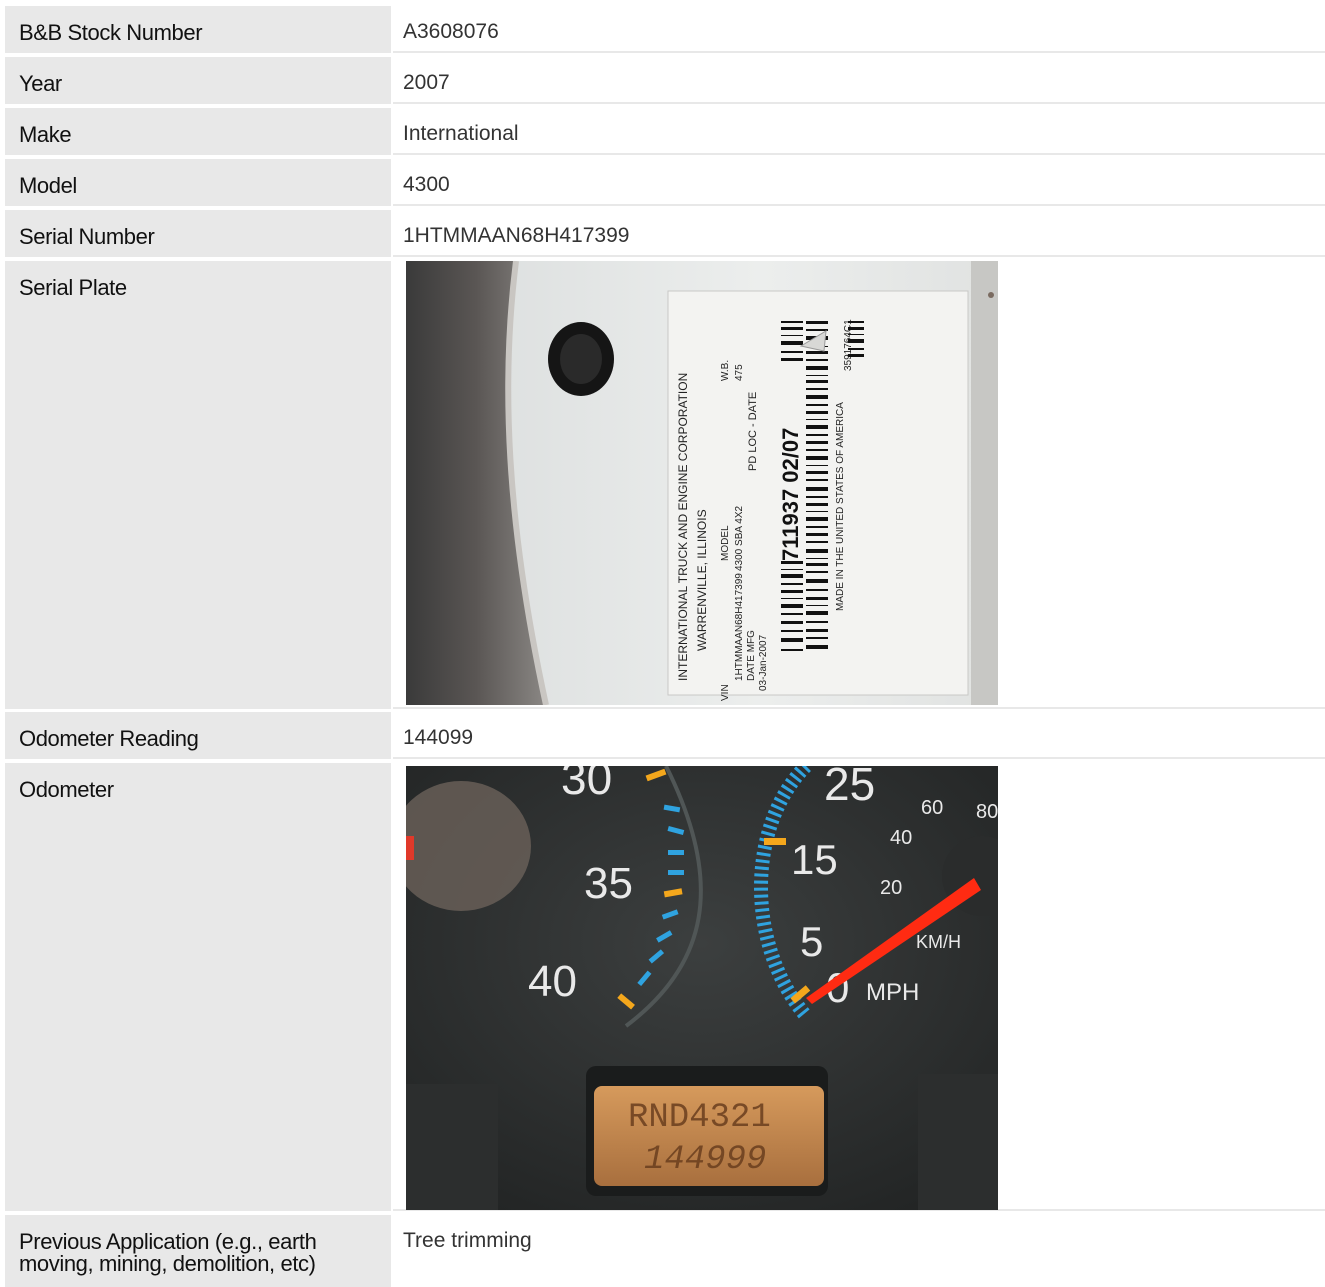 The image size is (1325, 1287). Describe the element at coordinates (198, 233) in the screenshot. I see `row-label: Serial Number` at that location.